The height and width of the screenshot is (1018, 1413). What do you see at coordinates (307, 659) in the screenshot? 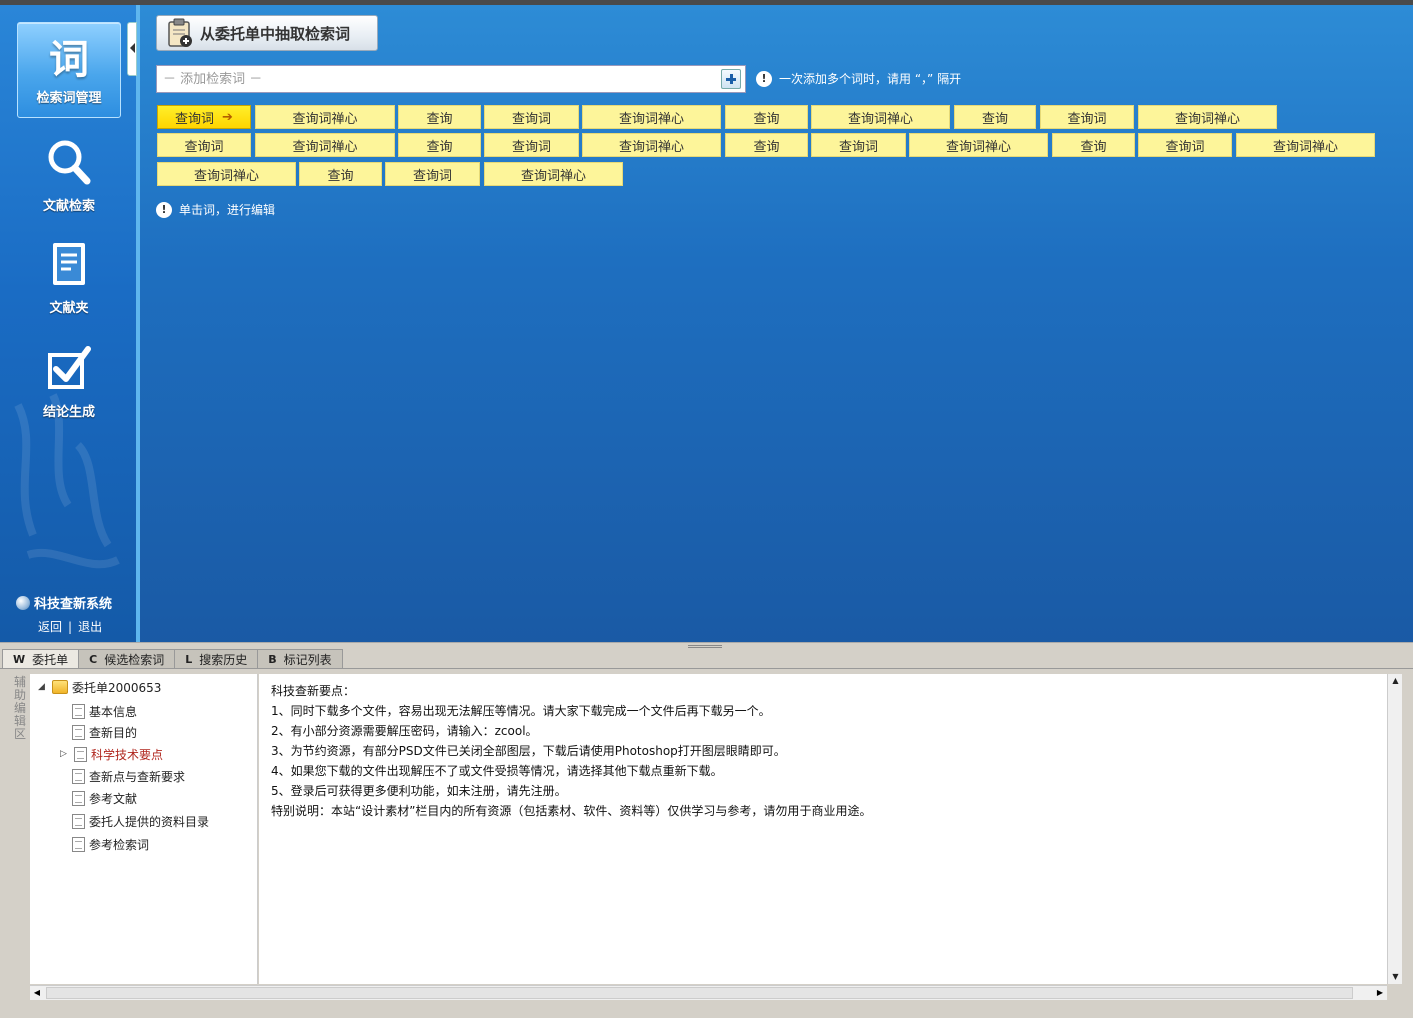
I see `tab-label: 标记列表` at bounding box center [307, 659].